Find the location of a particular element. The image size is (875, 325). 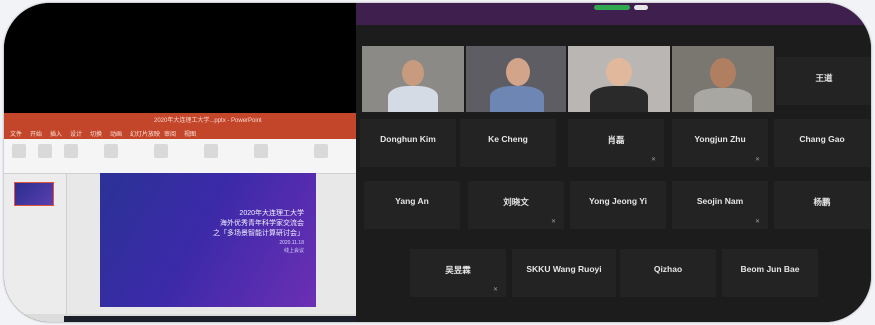

arrange-icon is located at coordinates (211, 151).